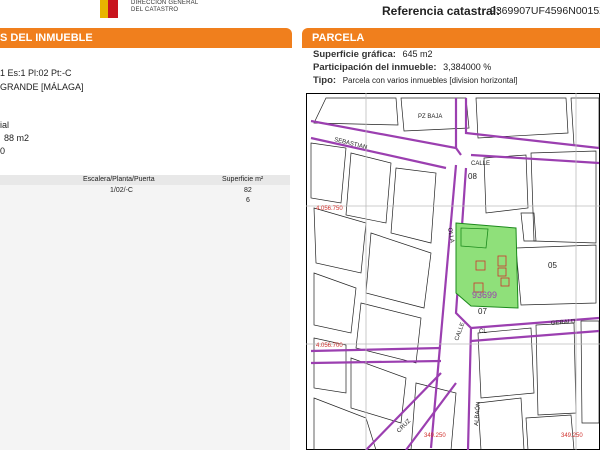 This screenshot has height=450, width=600. I want to click on coord-x-1: 349.250, so click(435, 436).